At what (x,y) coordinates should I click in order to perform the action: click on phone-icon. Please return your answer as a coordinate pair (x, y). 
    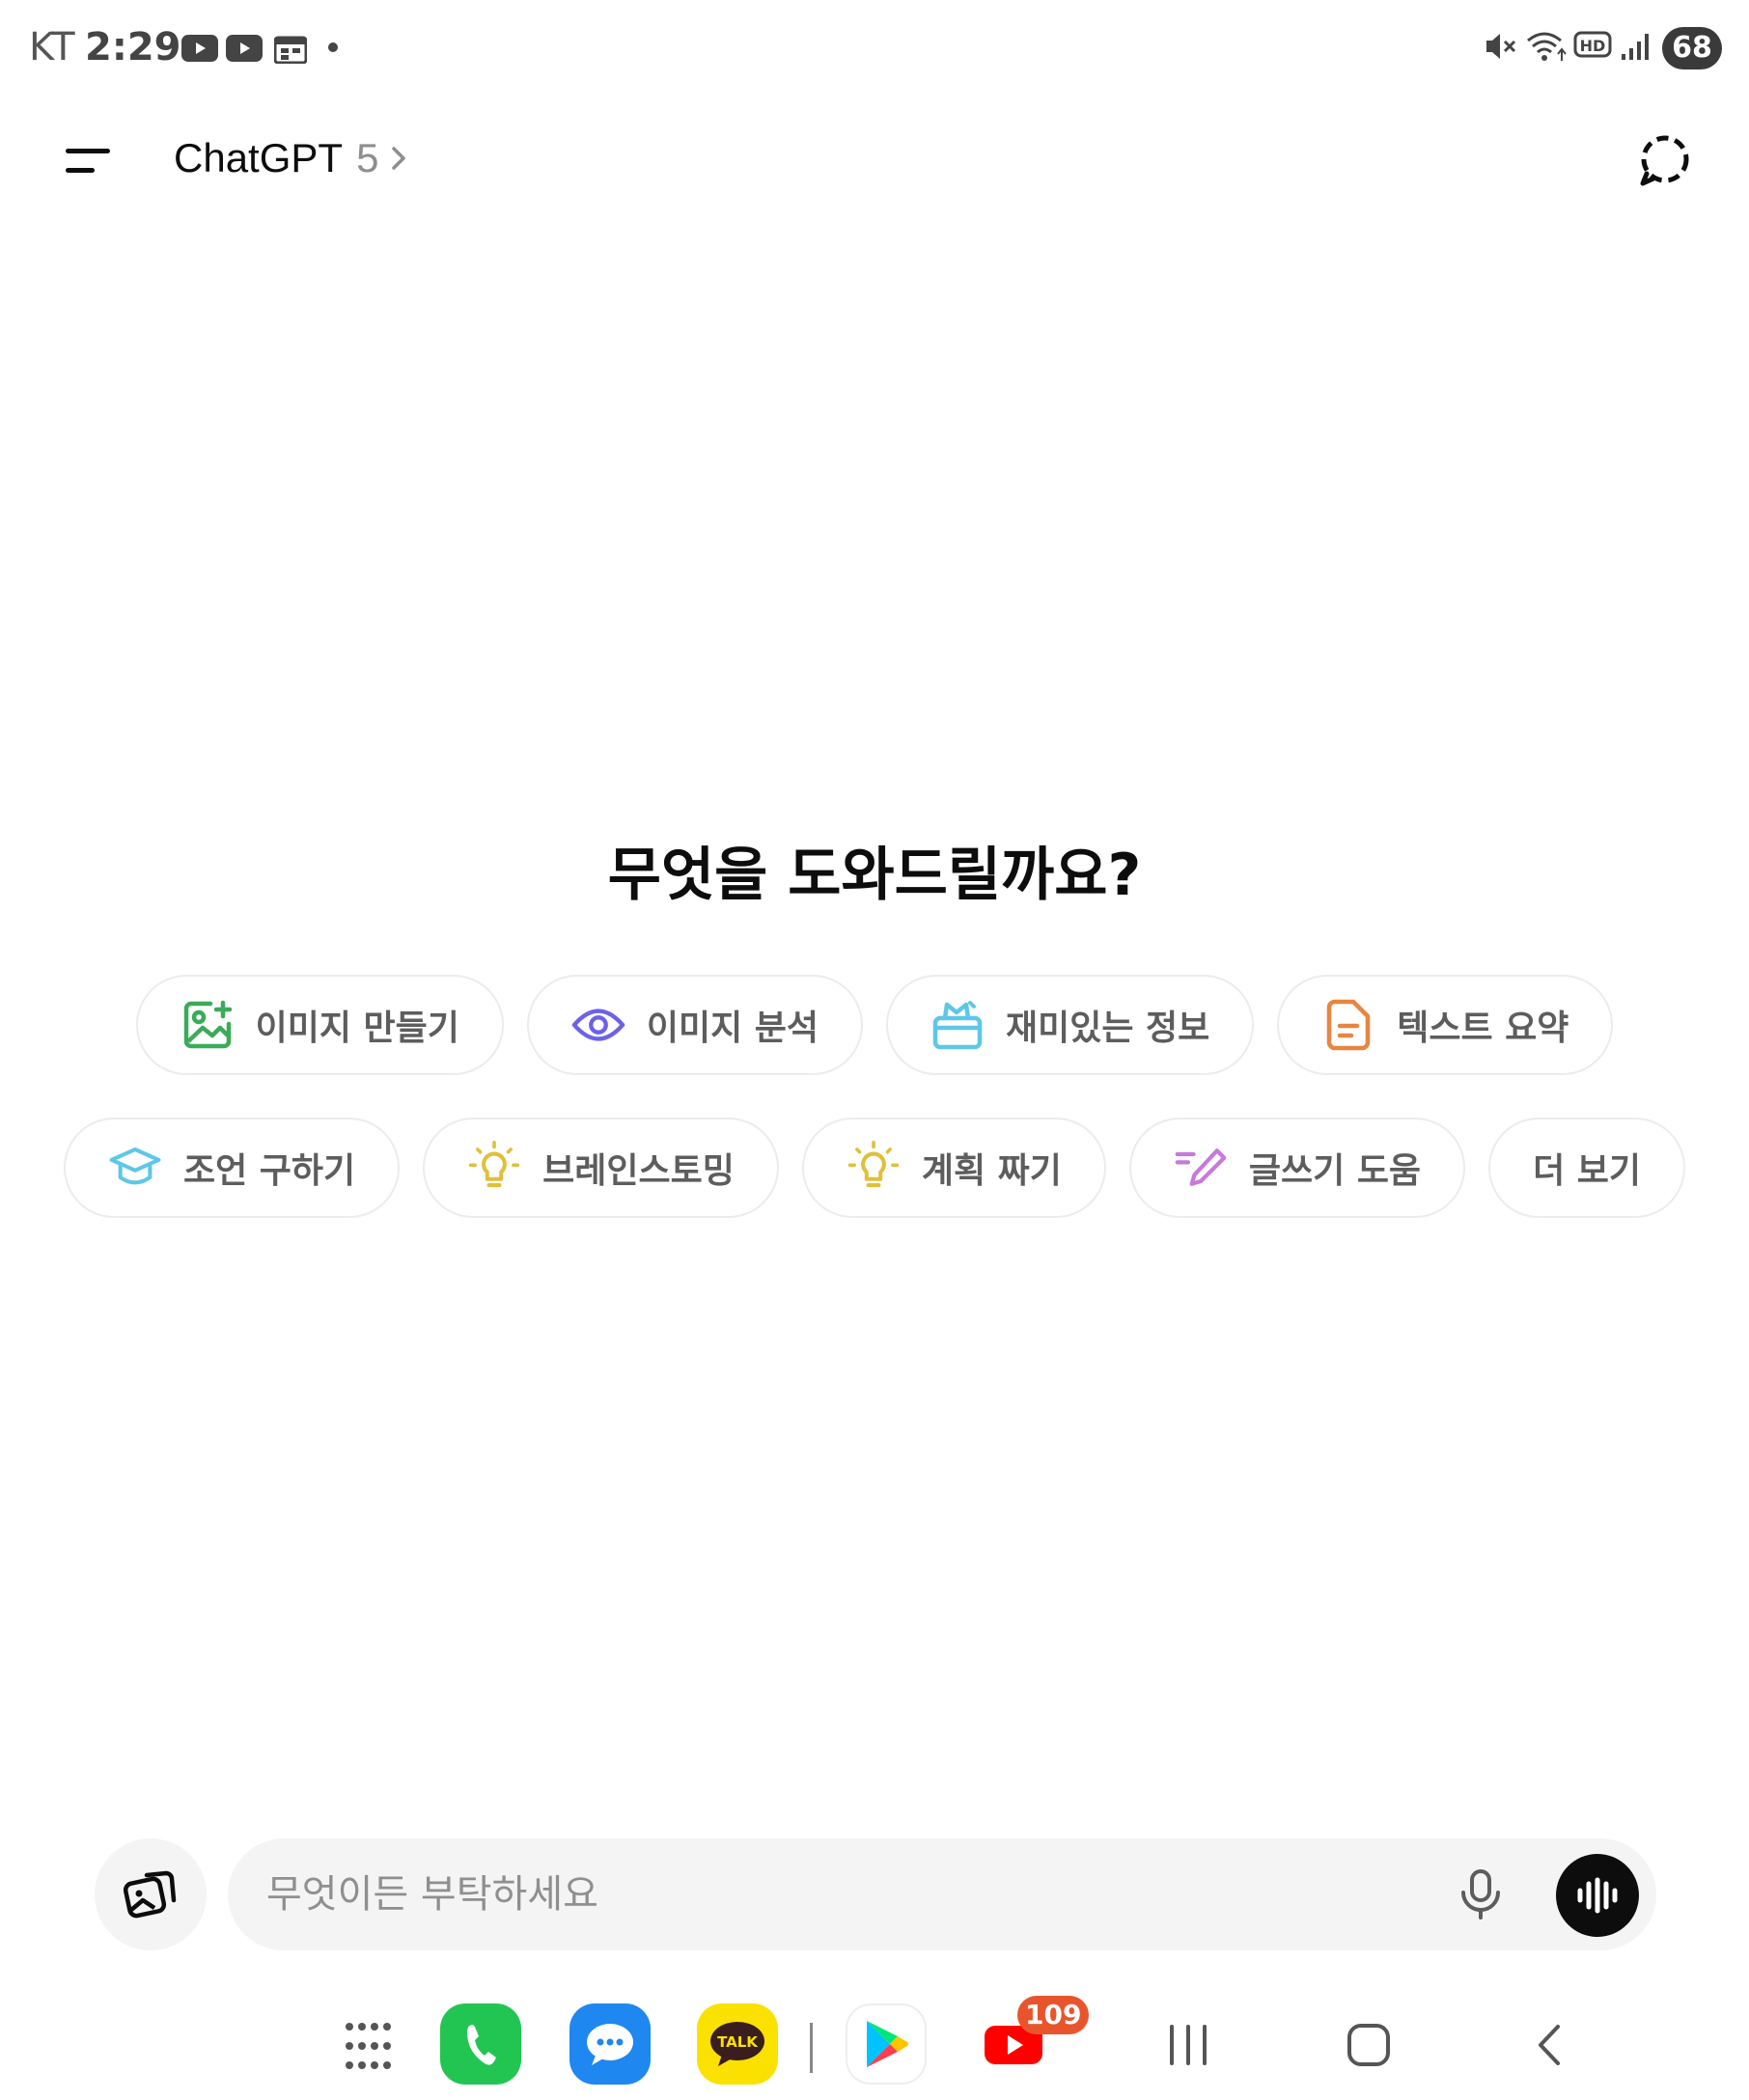
    Looking at the image, I should click on (481, 2044).